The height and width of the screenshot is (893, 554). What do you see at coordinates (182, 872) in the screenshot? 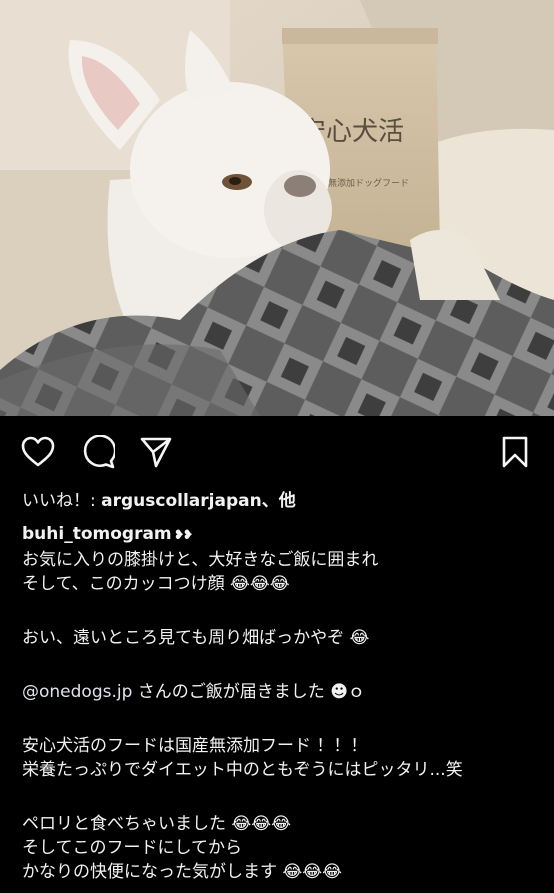
I see `caption-line: かなりの快便になった気がします 😂😂😂` at bounding box center [182, 872].